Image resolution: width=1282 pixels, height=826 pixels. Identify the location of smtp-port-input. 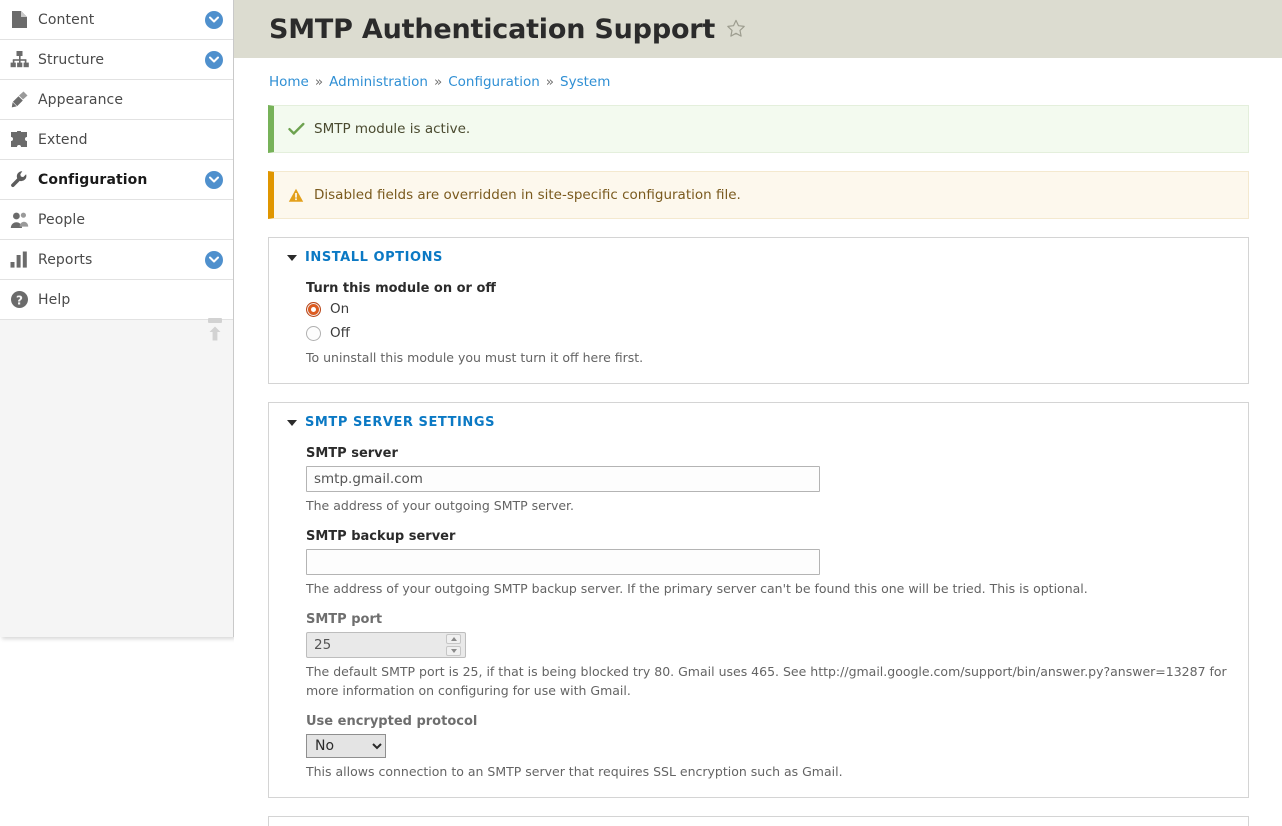
(386, 645).